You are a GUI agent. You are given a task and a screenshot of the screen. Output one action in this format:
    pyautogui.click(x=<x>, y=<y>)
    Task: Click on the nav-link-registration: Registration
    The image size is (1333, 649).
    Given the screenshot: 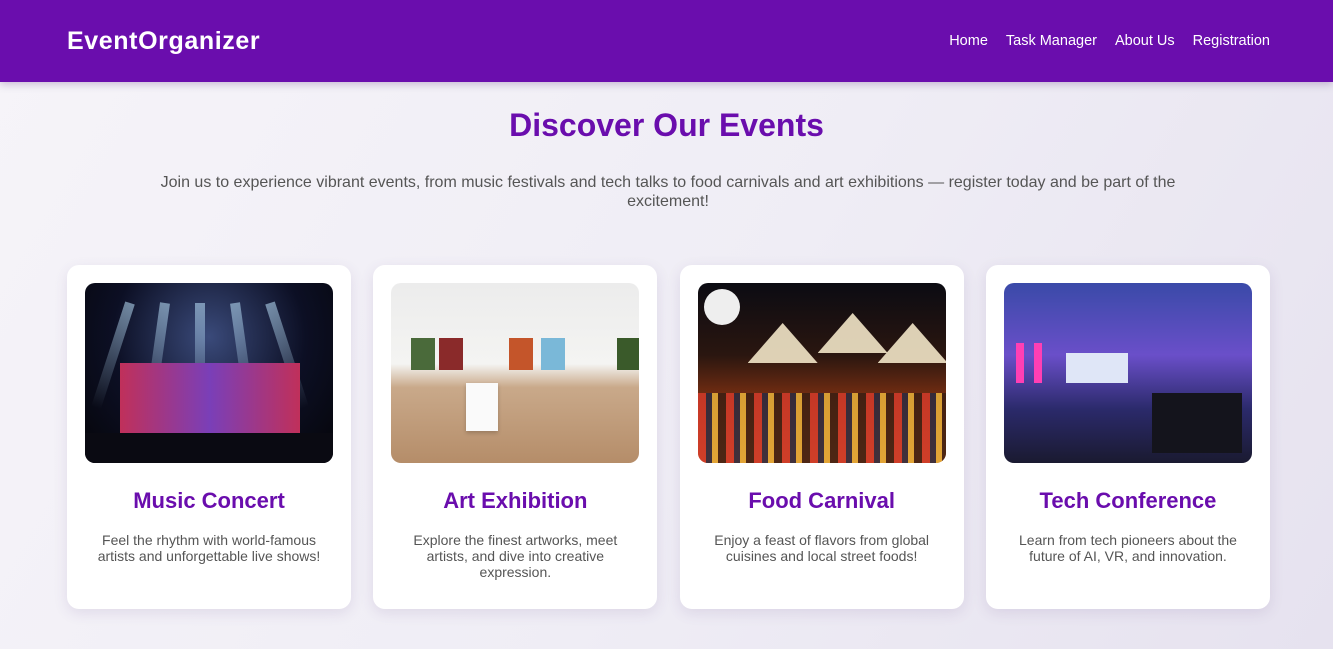 What is the action you would take?
    pyautogui.click(x=1231, y=41)
    